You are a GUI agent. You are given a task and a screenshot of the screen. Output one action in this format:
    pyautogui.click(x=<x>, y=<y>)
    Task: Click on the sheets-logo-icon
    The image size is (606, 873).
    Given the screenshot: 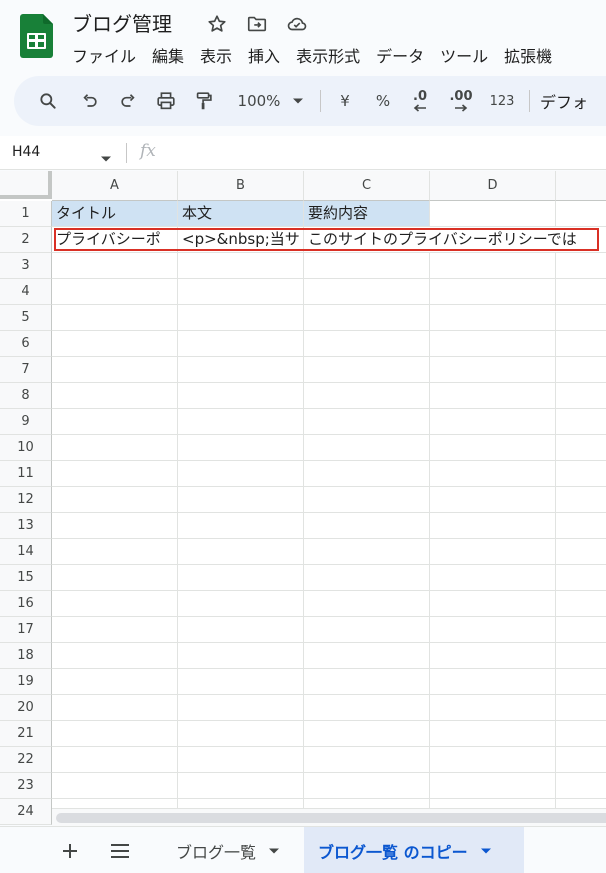 What is the action you would take?
    pyautogui.click(x=36, y=36)
    